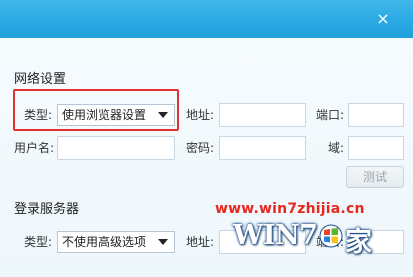  I want to click on proxy-address-input, so click(262, 115).